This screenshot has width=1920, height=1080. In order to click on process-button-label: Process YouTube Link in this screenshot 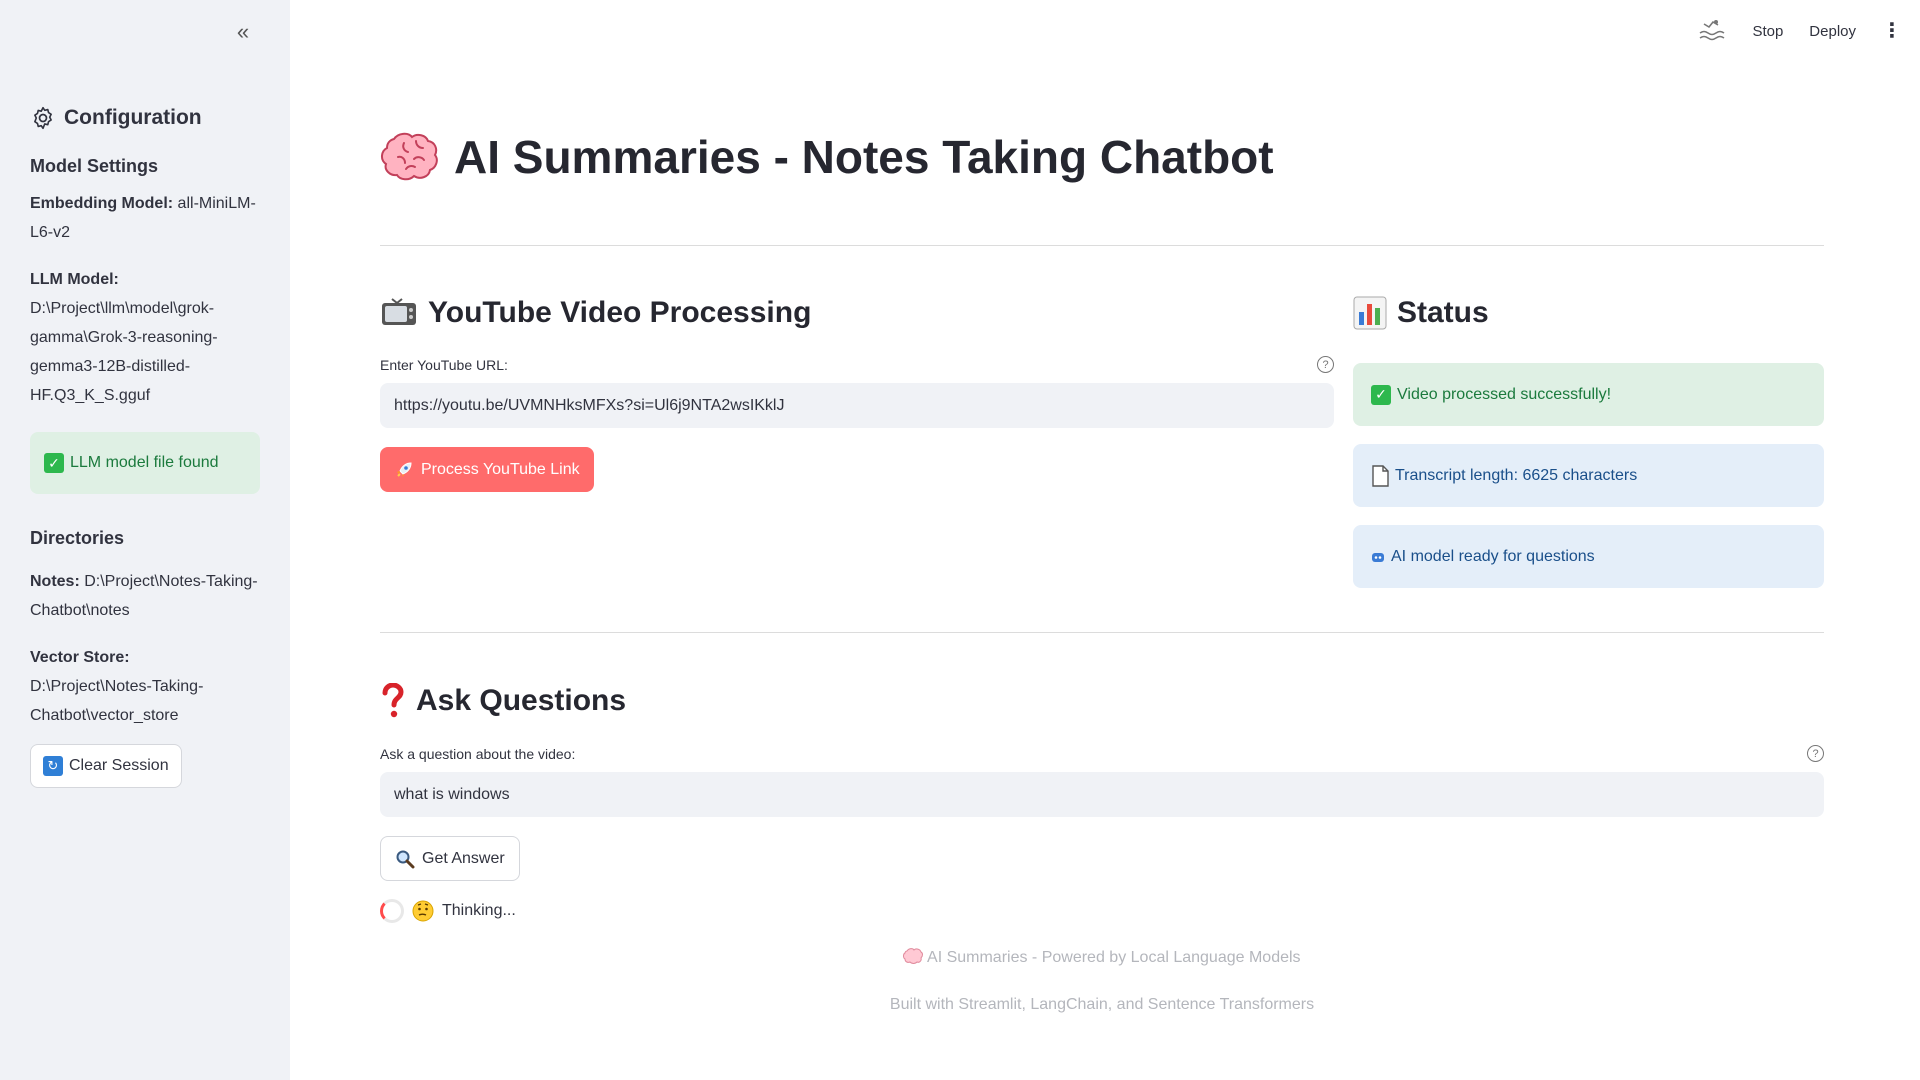, I will do `click(500, 469)`.